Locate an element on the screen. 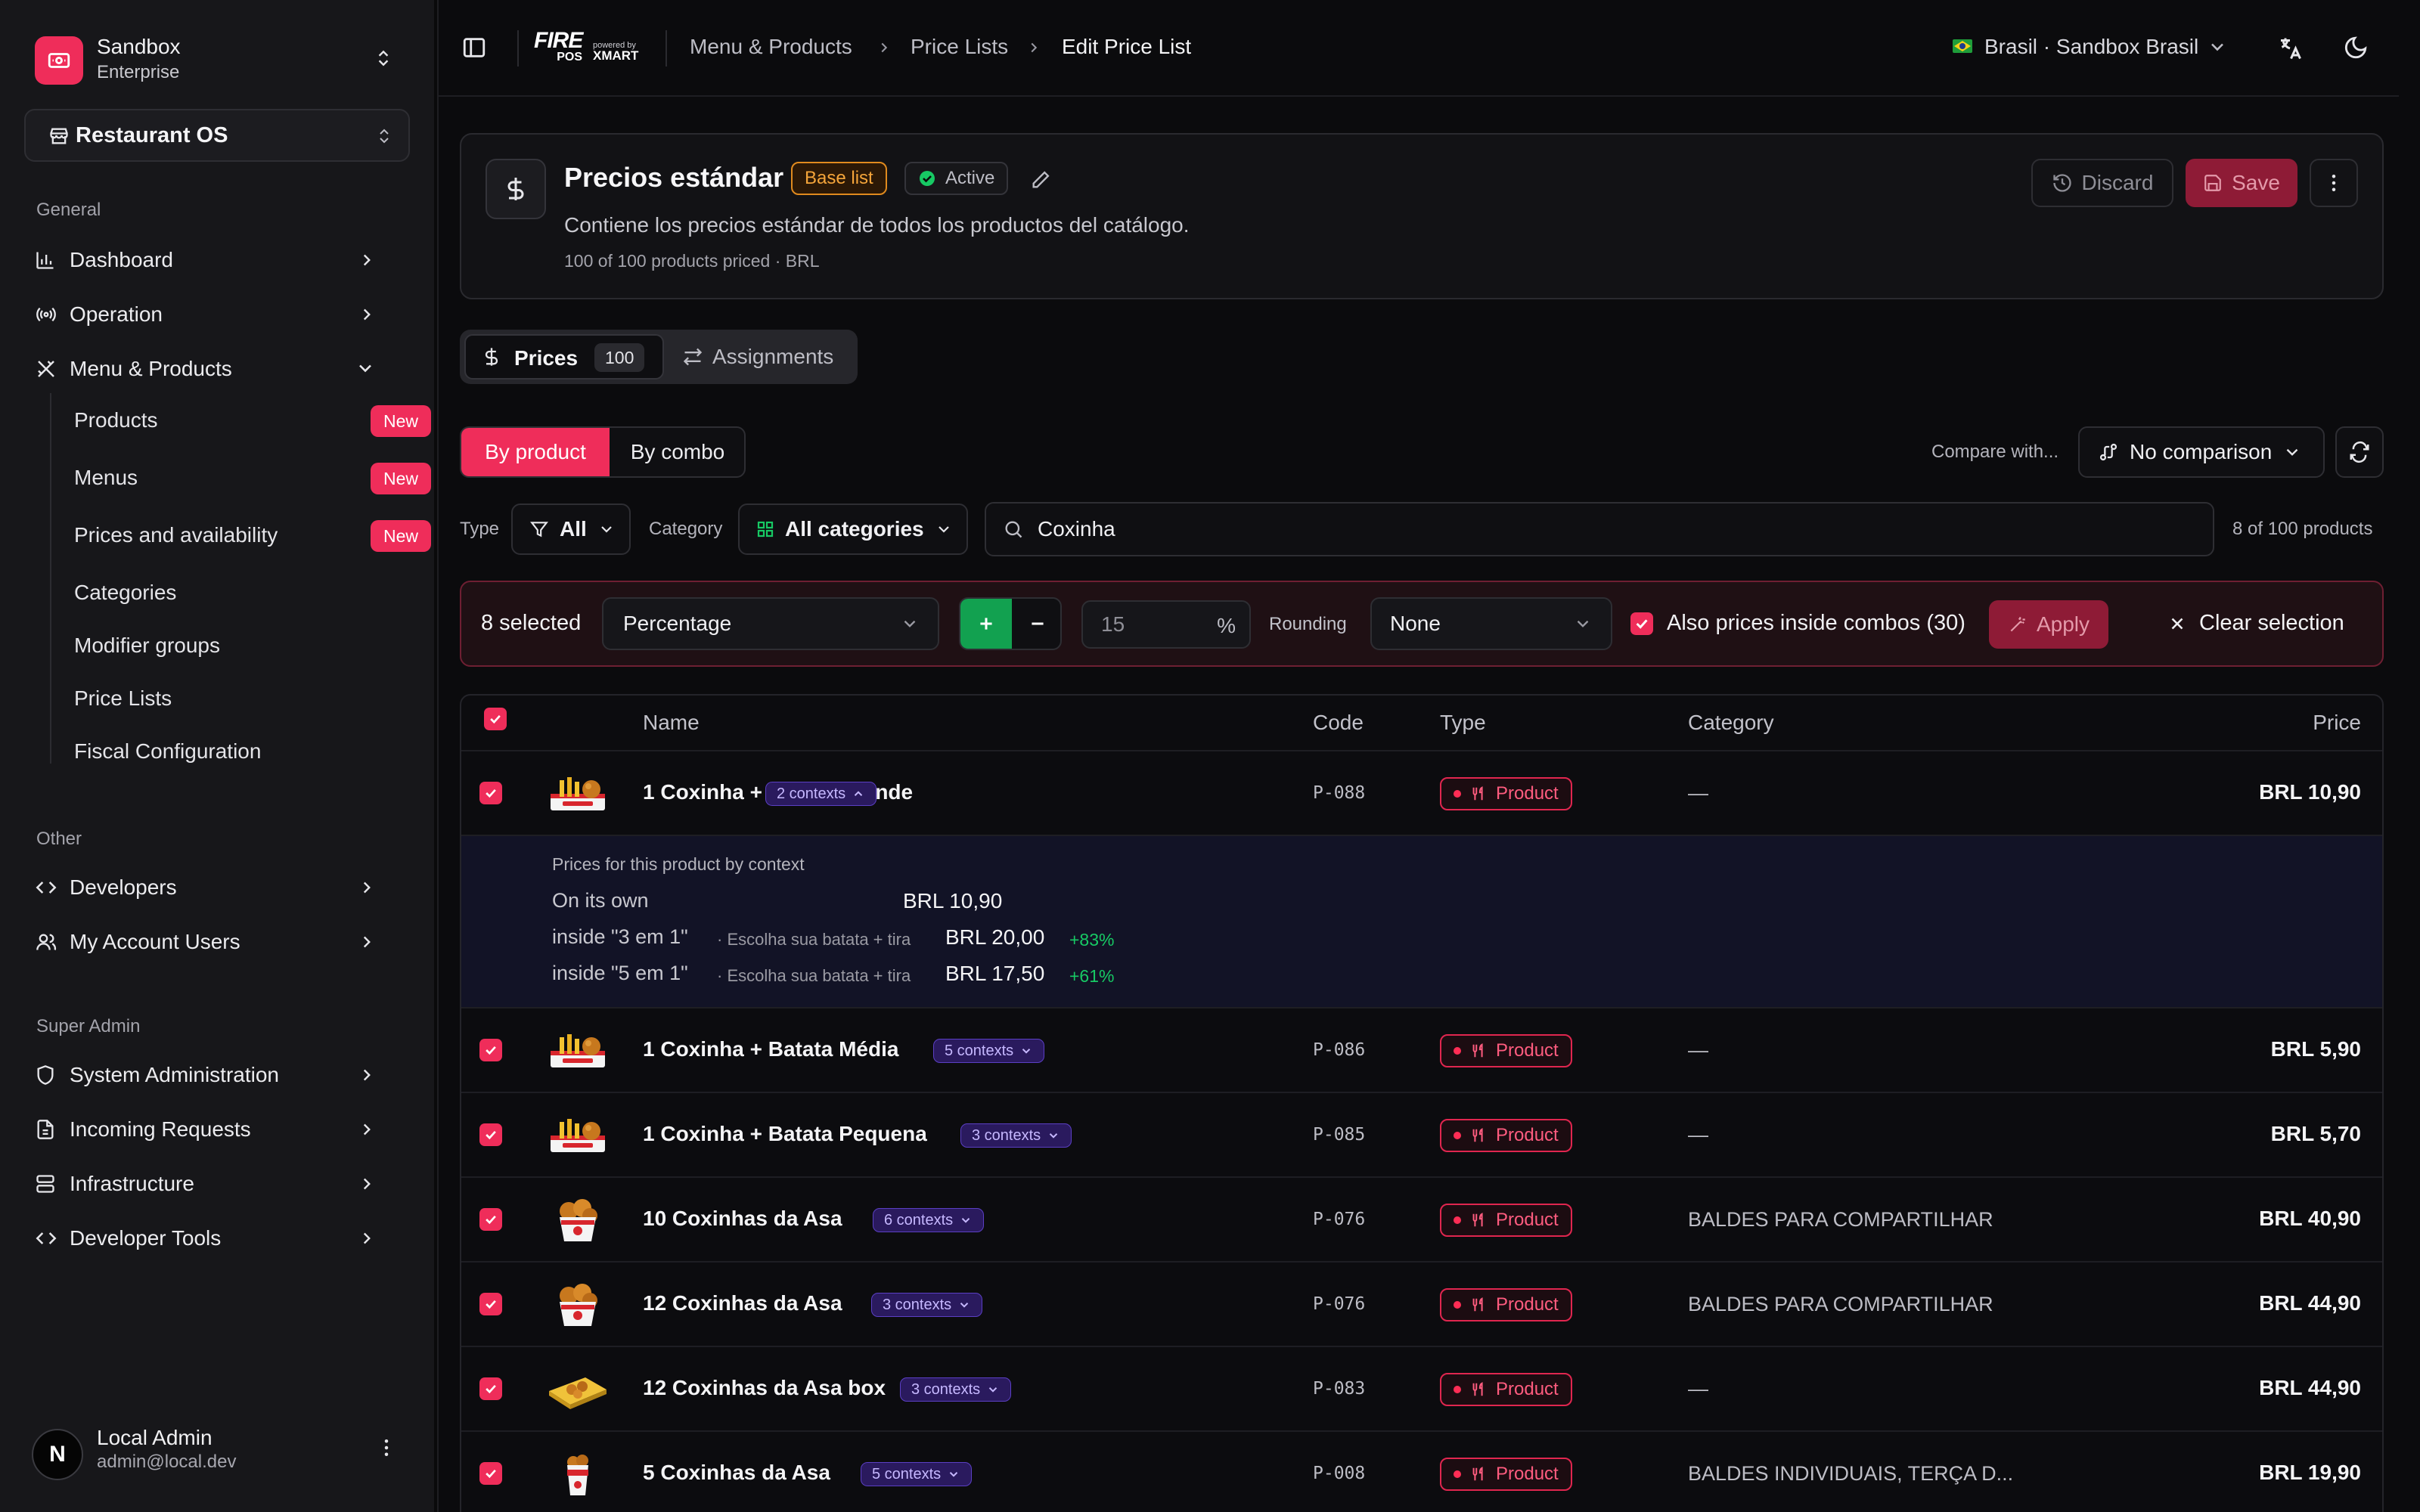  column-header-name: Name is located at coordinates (671, 723).